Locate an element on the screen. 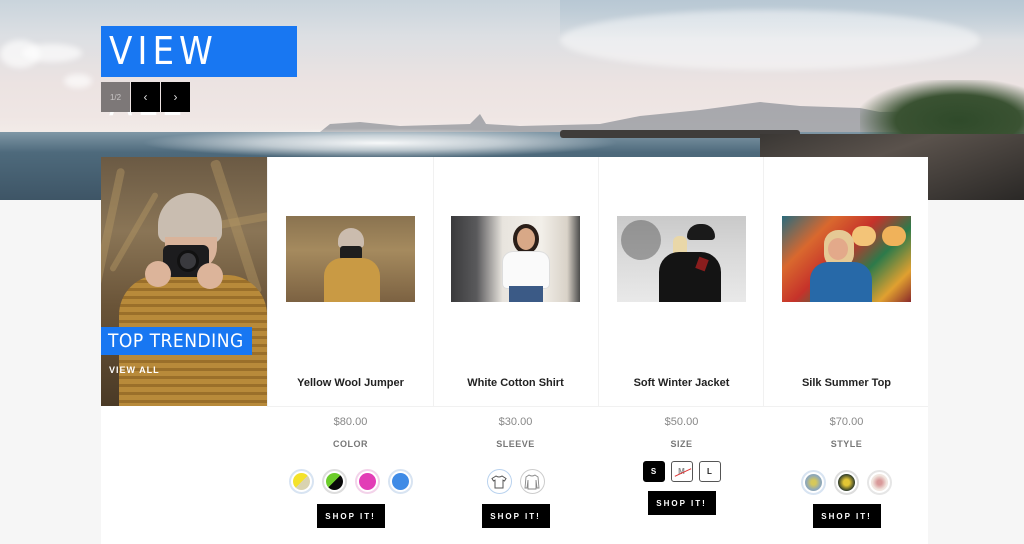 This screenshot has height=544, width=1024. style-swatch-blue-floral is located at coordinates (813, 482).